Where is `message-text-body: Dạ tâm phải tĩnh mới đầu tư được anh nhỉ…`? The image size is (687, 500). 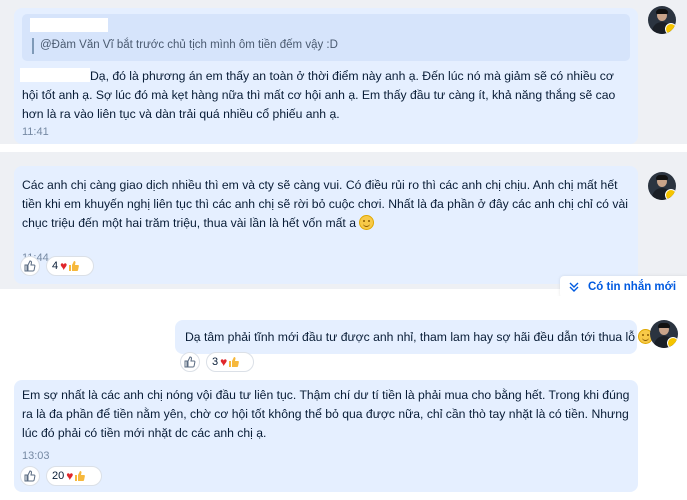
message-text-body: Dạ tâm phải tĩnh mới đầu tư được anh nhỉ… is located at coordinates (410, 337).